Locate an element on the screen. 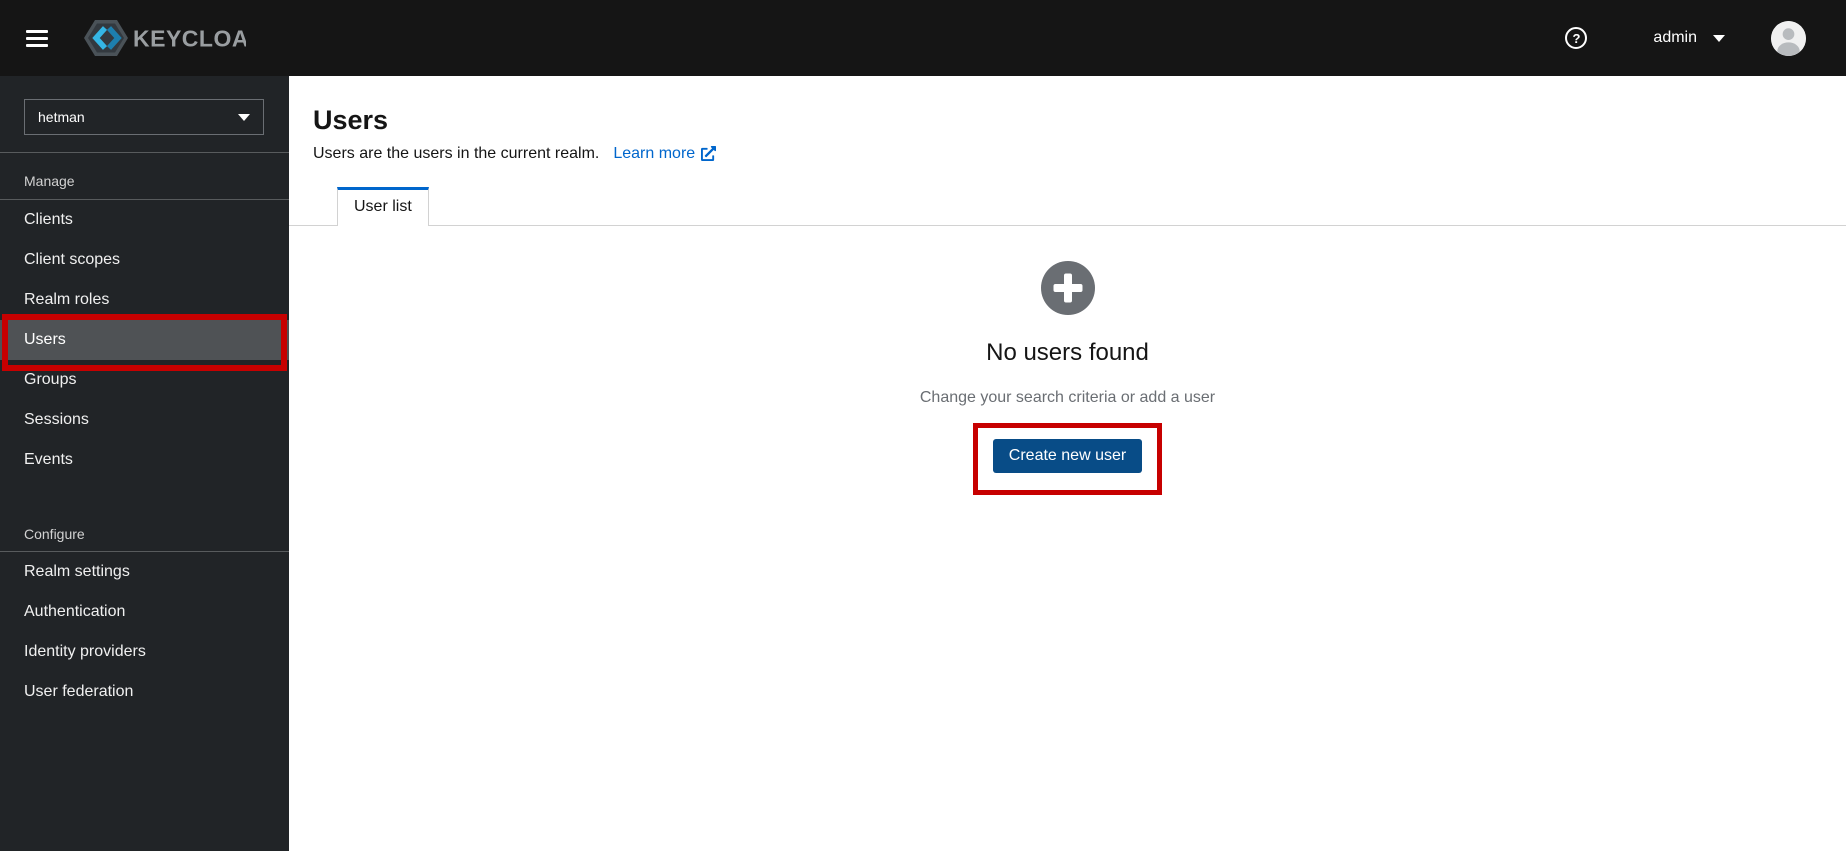  tab-bar: User list is located at coordinates (1067, 206).